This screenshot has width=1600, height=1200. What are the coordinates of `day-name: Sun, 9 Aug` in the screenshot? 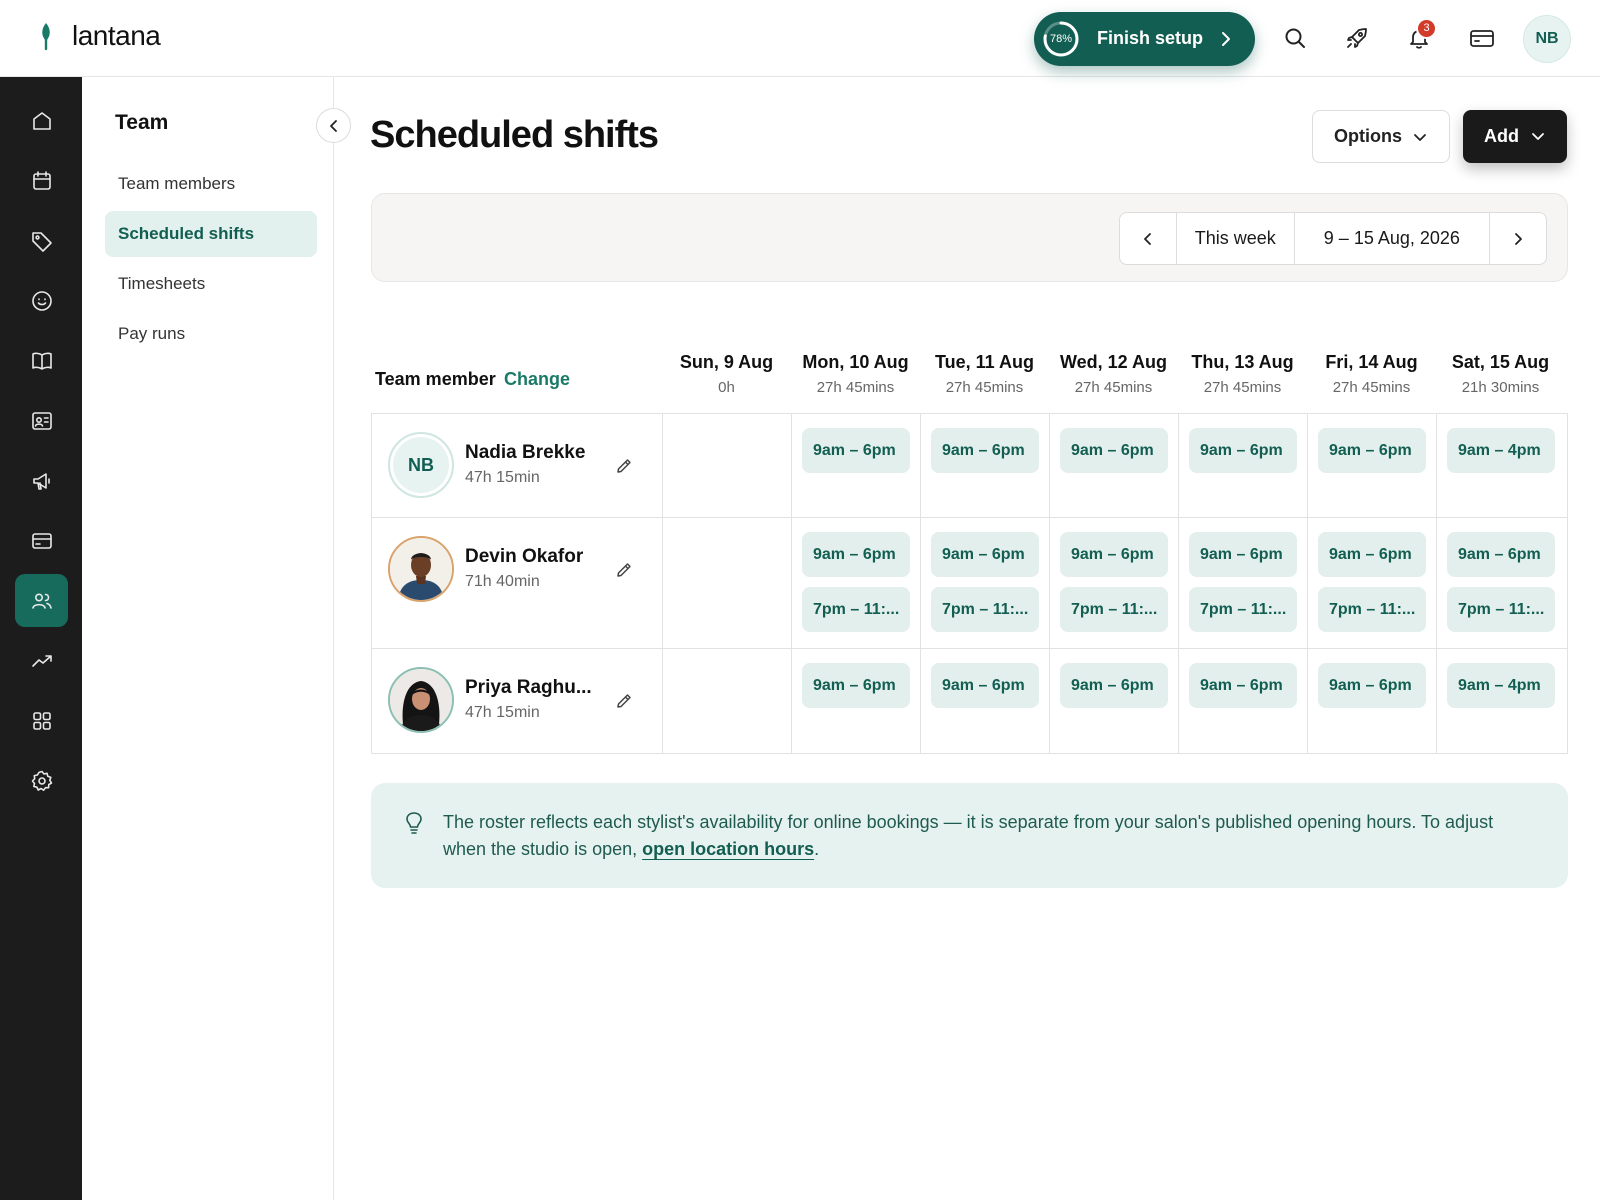 It's located at (726, 362).